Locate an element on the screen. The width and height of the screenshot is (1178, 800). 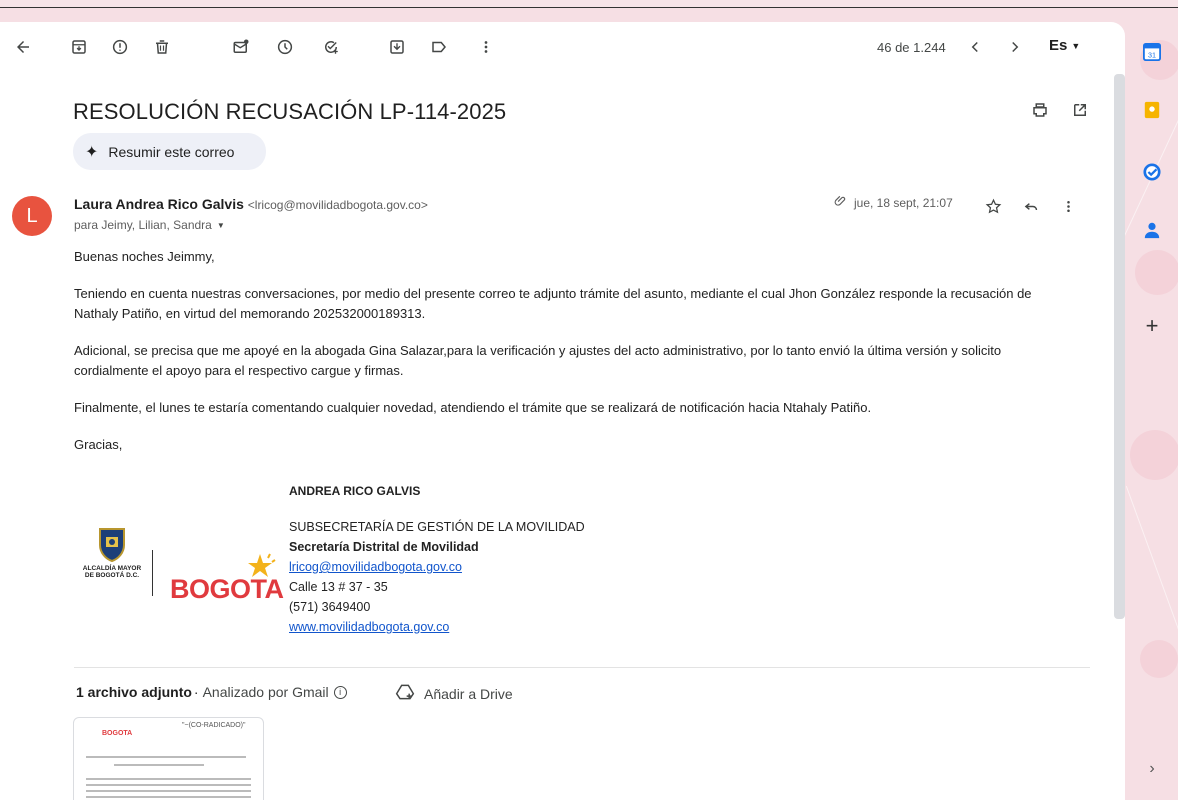
svg-text: 31 is located at coordinates (1152, 54).